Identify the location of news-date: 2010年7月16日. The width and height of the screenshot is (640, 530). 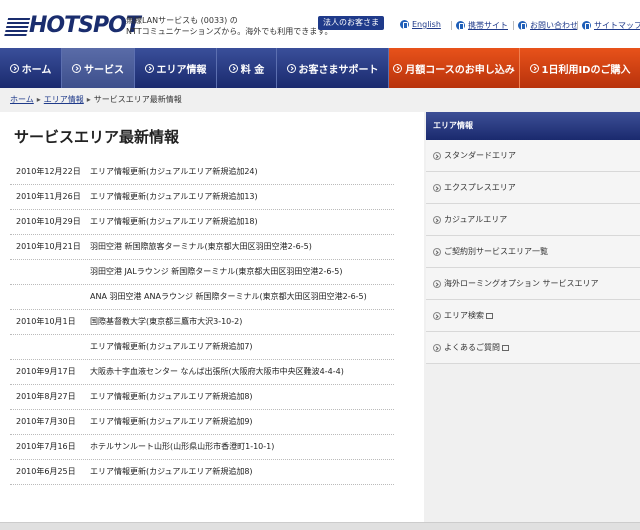
(46, 446).